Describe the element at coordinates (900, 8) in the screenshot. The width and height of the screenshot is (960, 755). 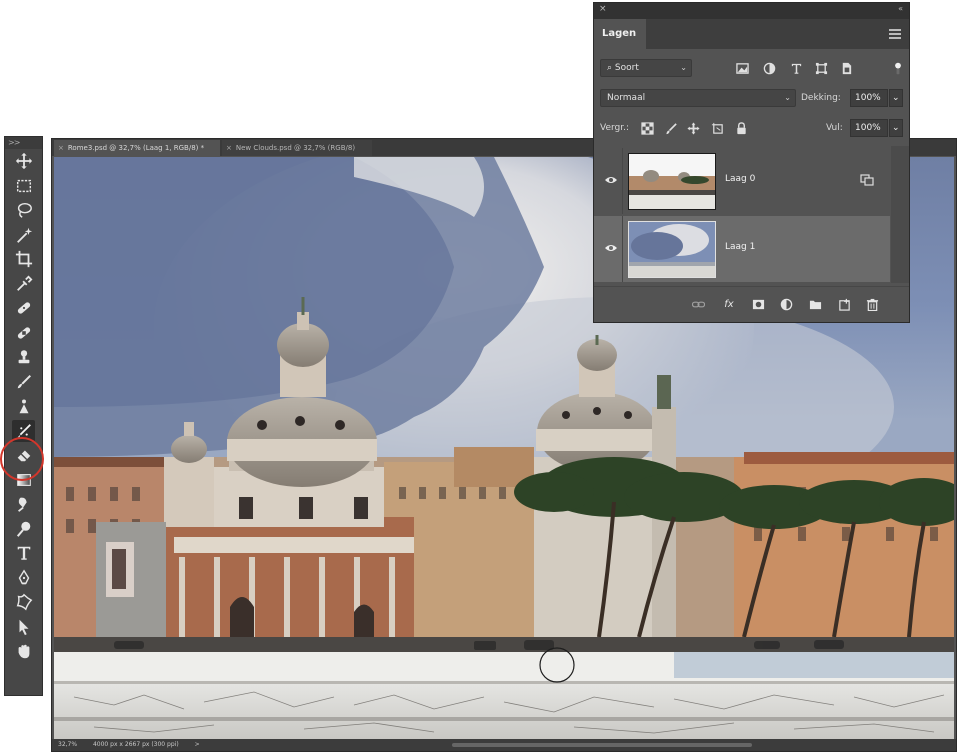
I see `collapse-icon: «` at that location.